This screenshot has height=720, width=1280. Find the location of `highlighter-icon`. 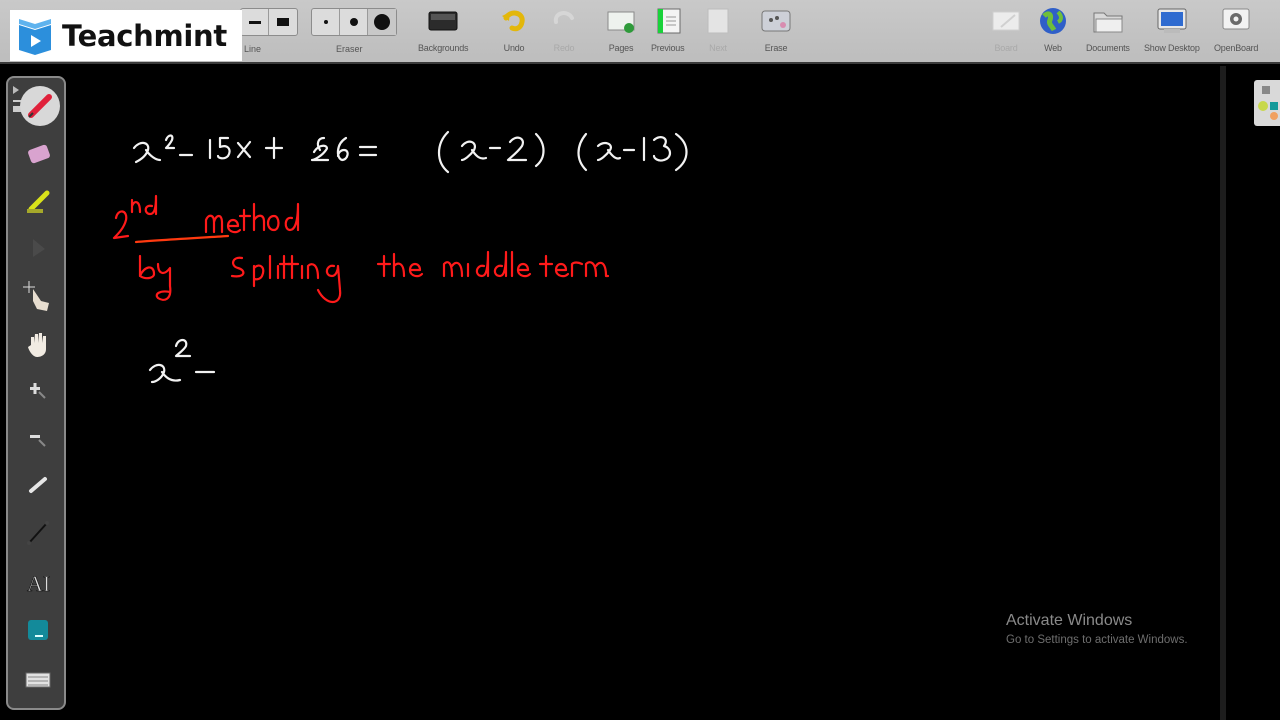

highlighter-icon is located at coordinates (38, 201).